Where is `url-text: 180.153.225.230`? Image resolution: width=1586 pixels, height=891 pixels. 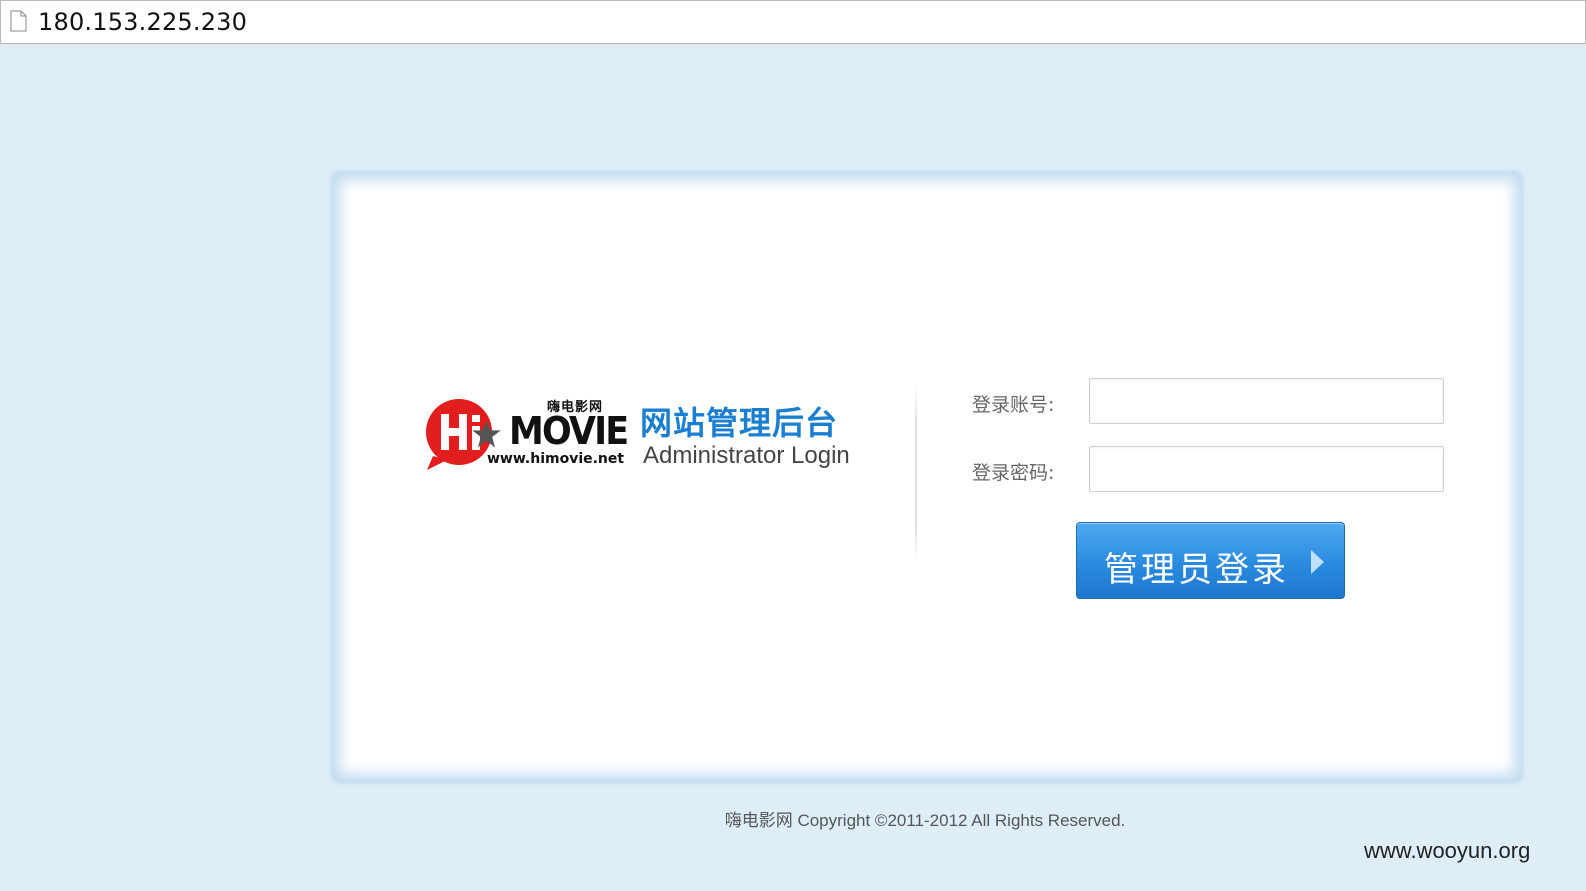 url-text: 180.153.225.230 is located at coordinates (142, 22).